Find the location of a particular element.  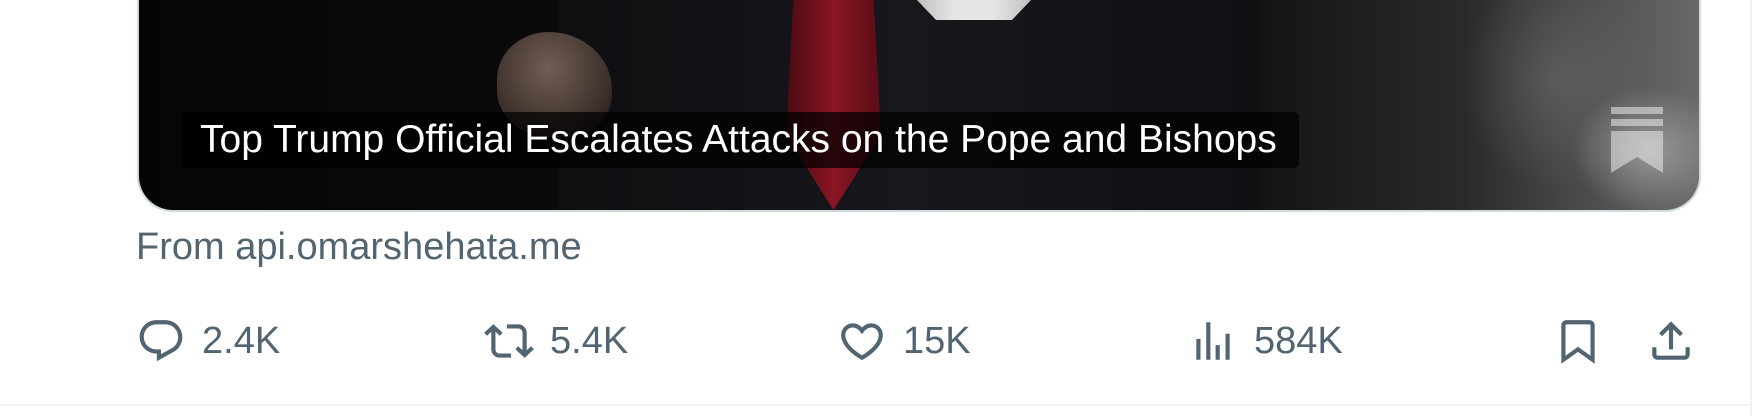

reply-icon is located at coordinates (161, 341).